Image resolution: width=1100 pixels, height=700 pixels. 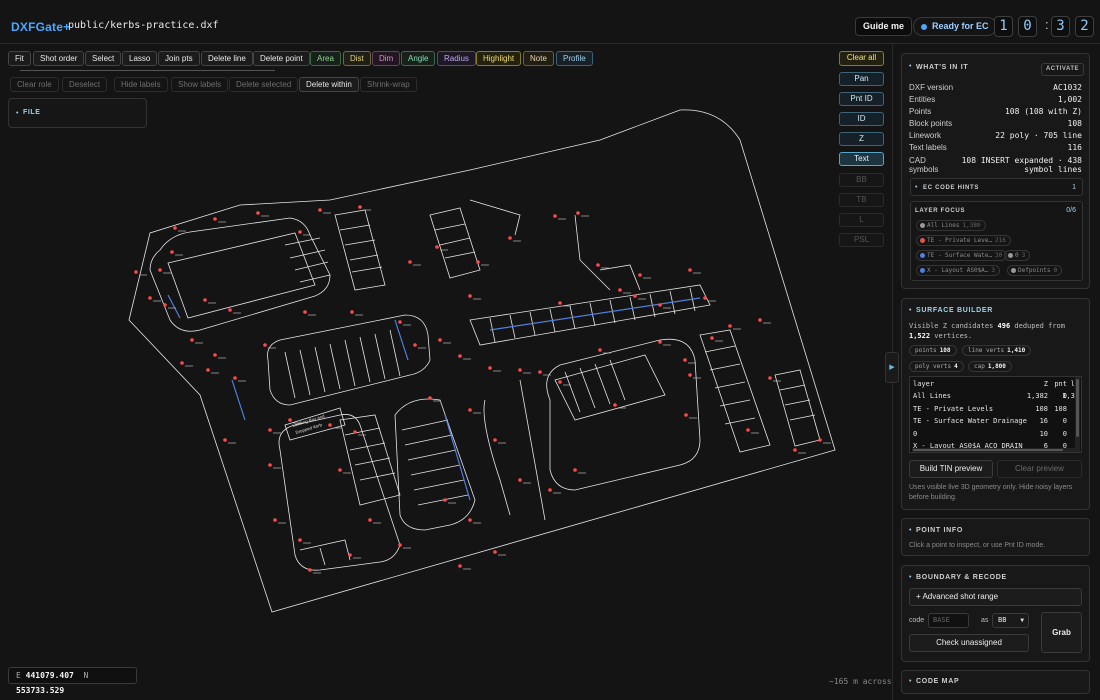 I want to click on tool-button: Delete line, so click(x=227, y=58).